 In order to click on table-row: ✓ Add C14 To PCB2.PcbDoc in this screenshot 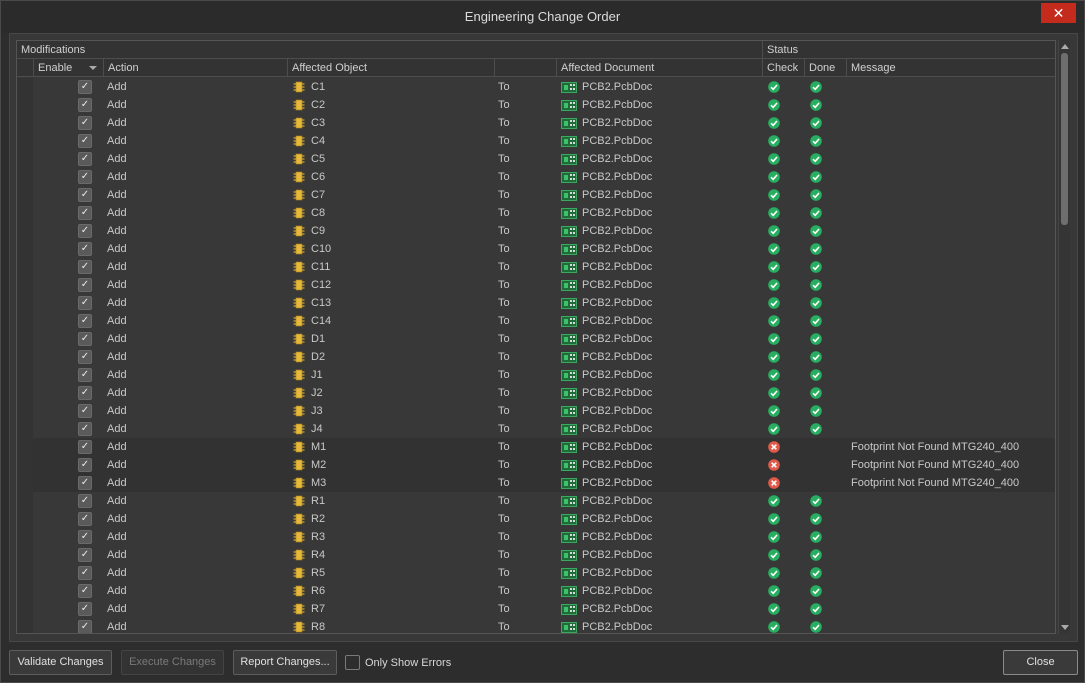, I will do `click(536, 321)`.